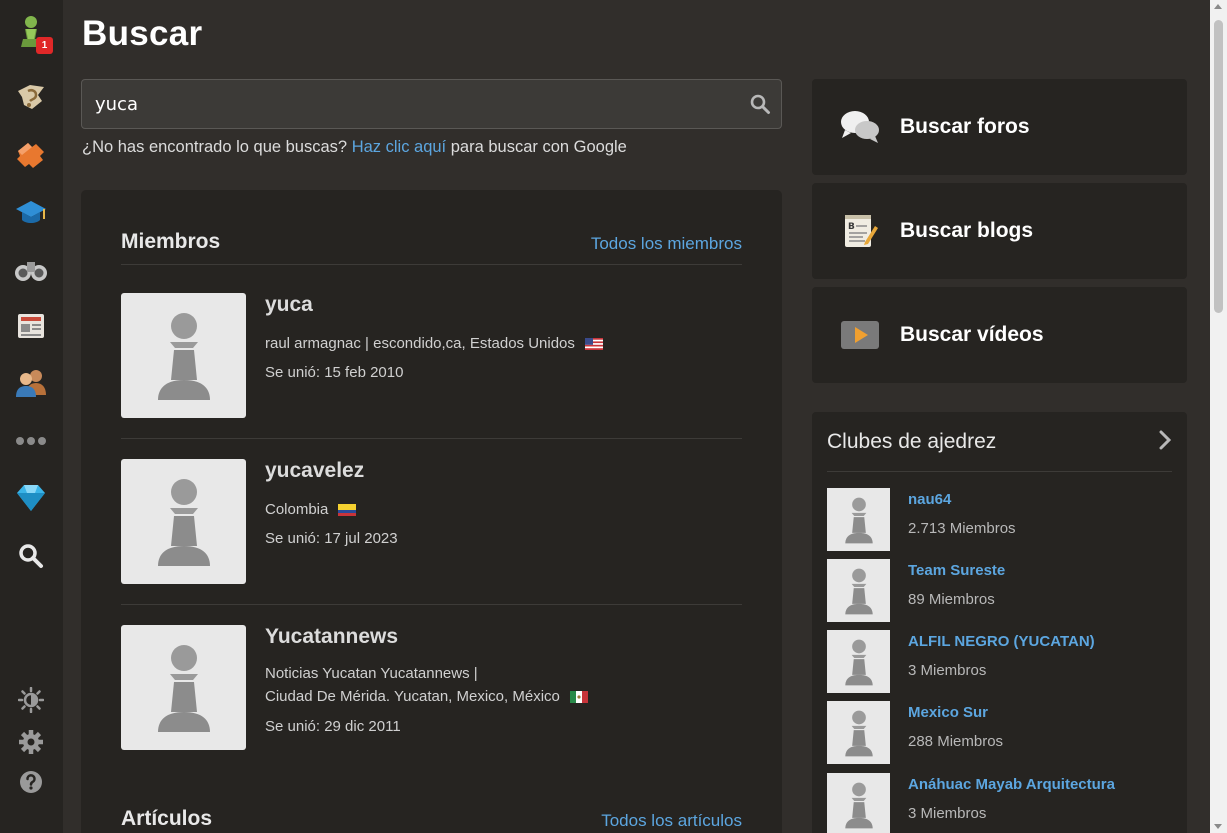  Describe the element at coordinates (215, 147) in the screenshot. I see `hint-text: ¿No has encontrado lo que buscas?` at that location.